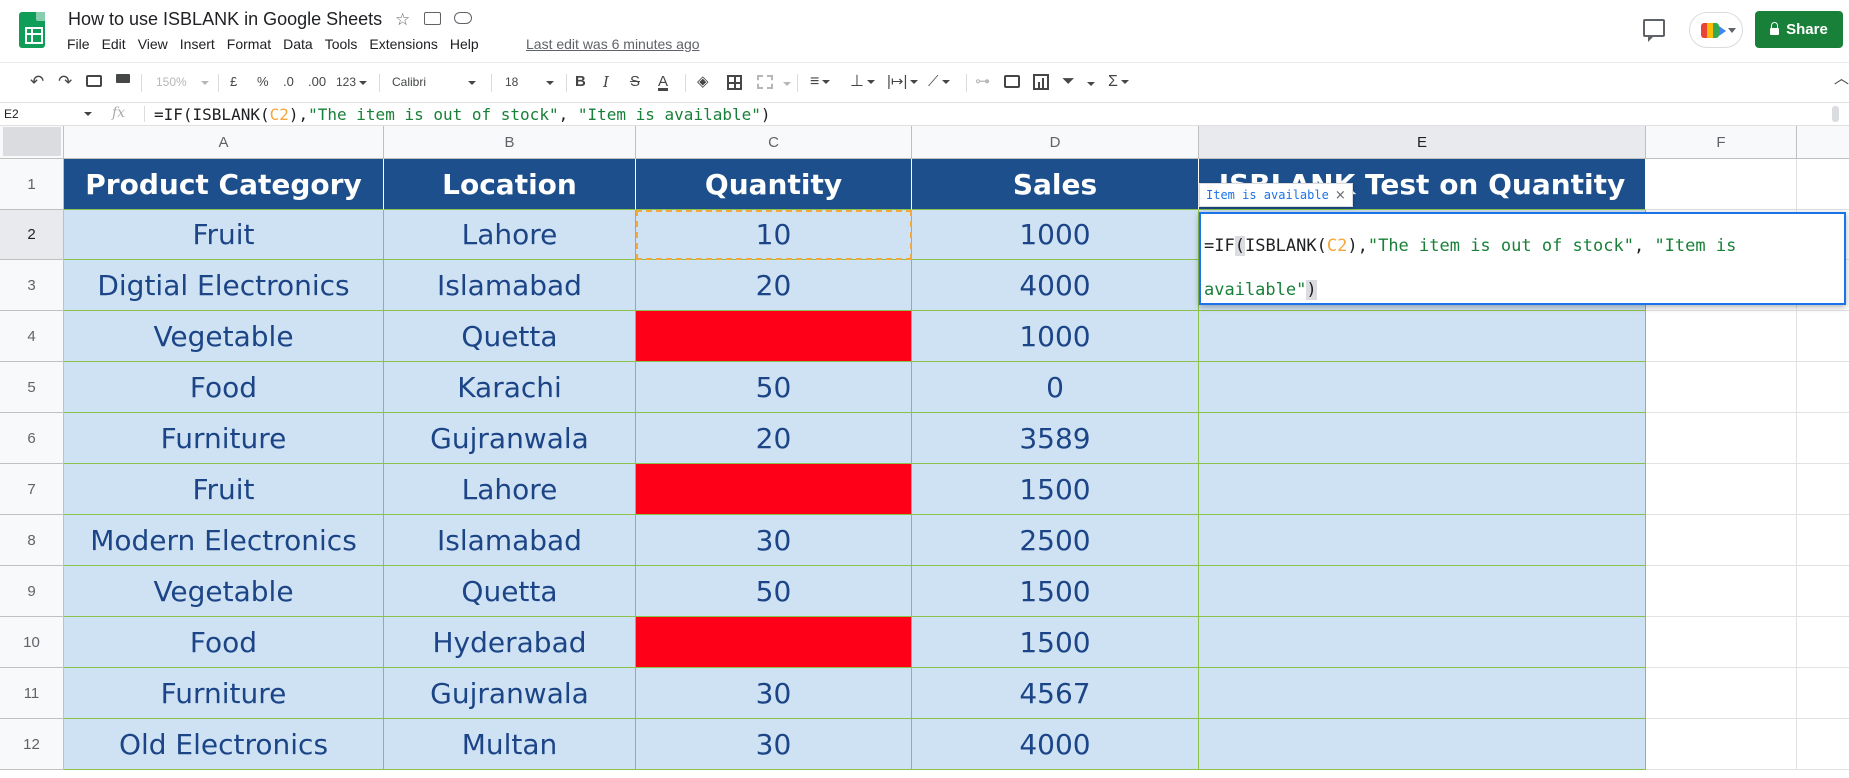 This screenshot has height=778, width=1849. What do you see at coordinates (613, 44) in the screenshot?
I see `last-edit-link: Last edit was 6 minutes ago` at bounding box center [613, 44].